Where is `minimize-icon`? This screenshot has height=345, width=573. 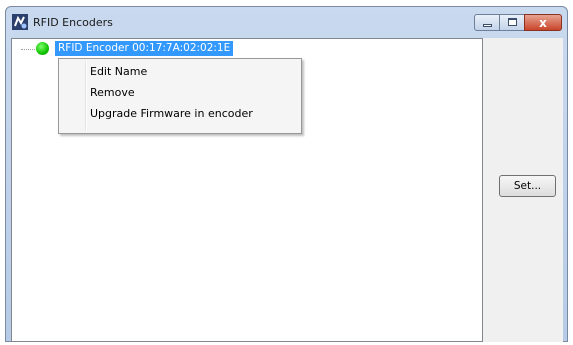
minimize-icon is located at coordinates (487, 25).